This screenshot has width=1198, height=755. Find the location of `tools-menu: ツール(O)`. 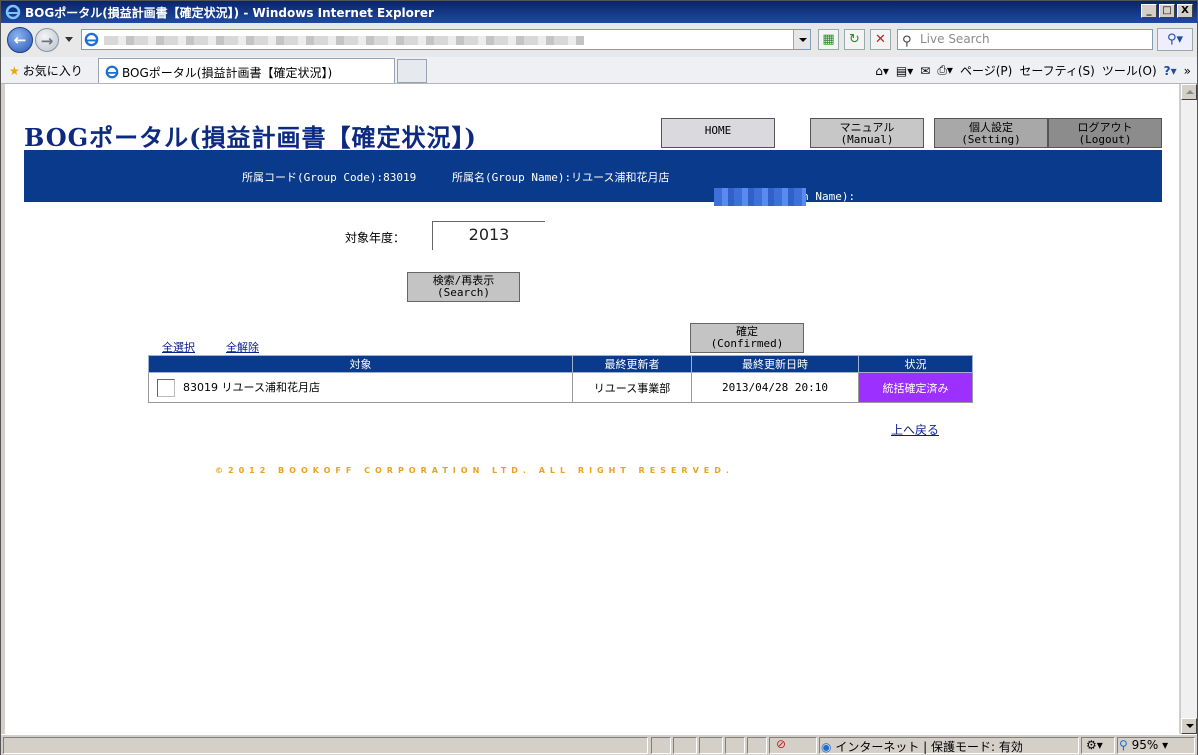

tools-menu: ツール(O) is located at coordinates (1129, 70).